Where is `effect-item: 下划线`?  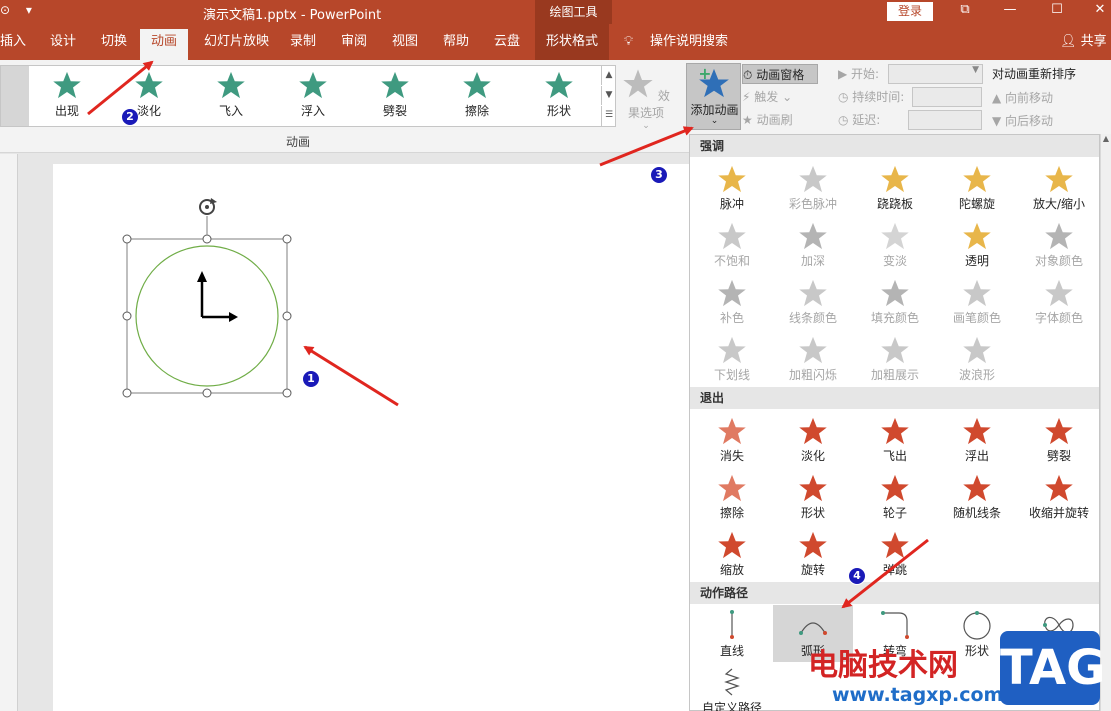 effect-item: 下划线 is located at coordinates (732, 359).